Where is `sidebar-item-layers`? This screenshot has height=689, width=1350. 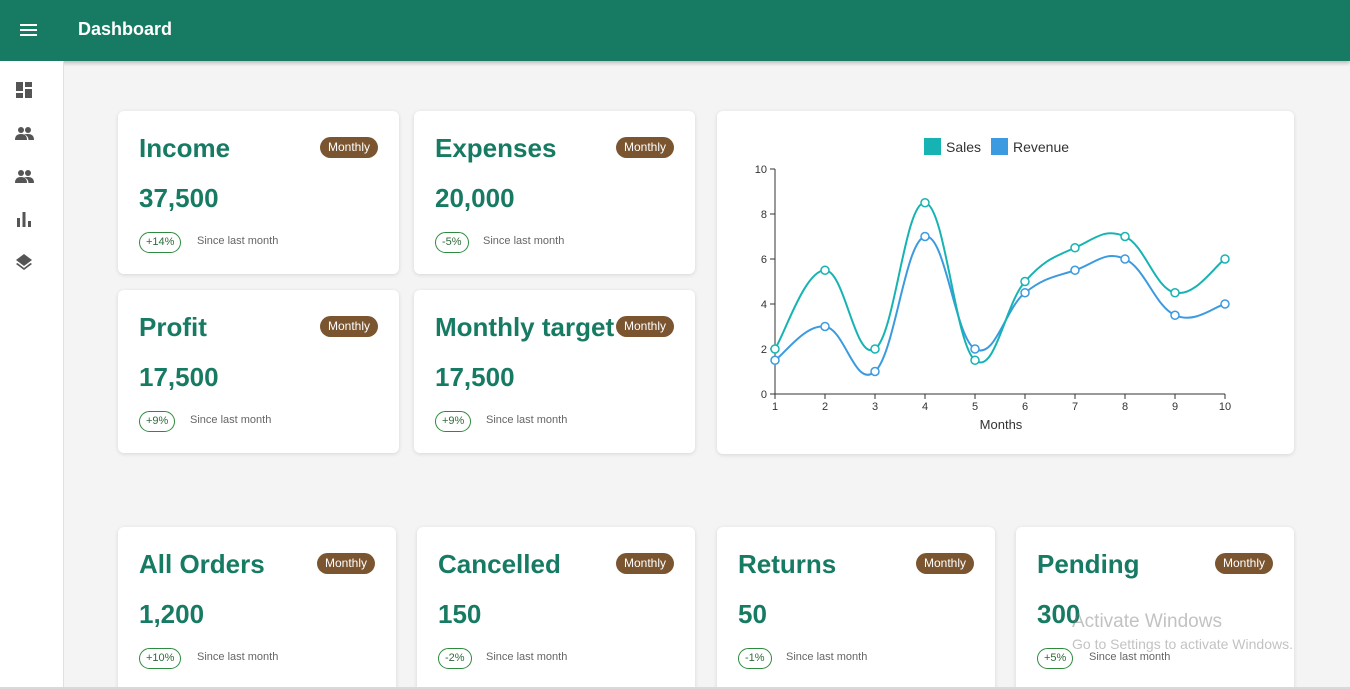 sidebar-item-layers is located at coordinates (24, 262).